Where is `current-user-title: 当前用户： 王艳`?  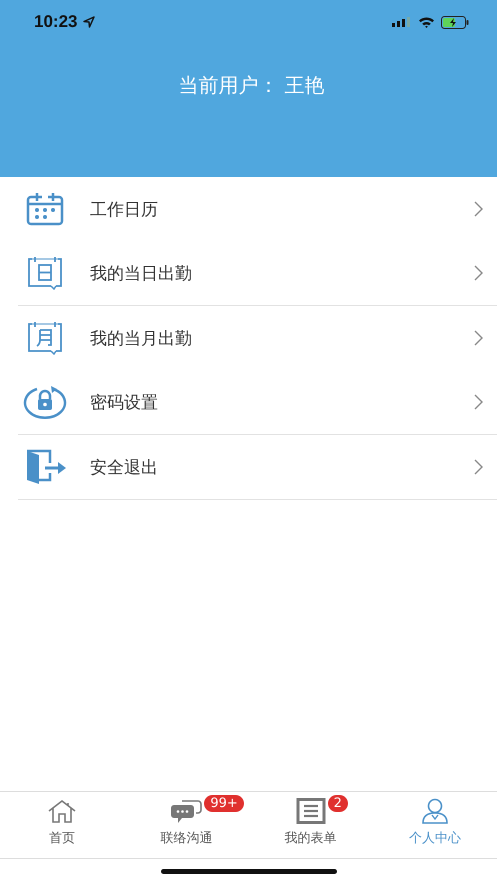
current-user-title: 当前用户： 王艳 is located at coordinates (251, 85).